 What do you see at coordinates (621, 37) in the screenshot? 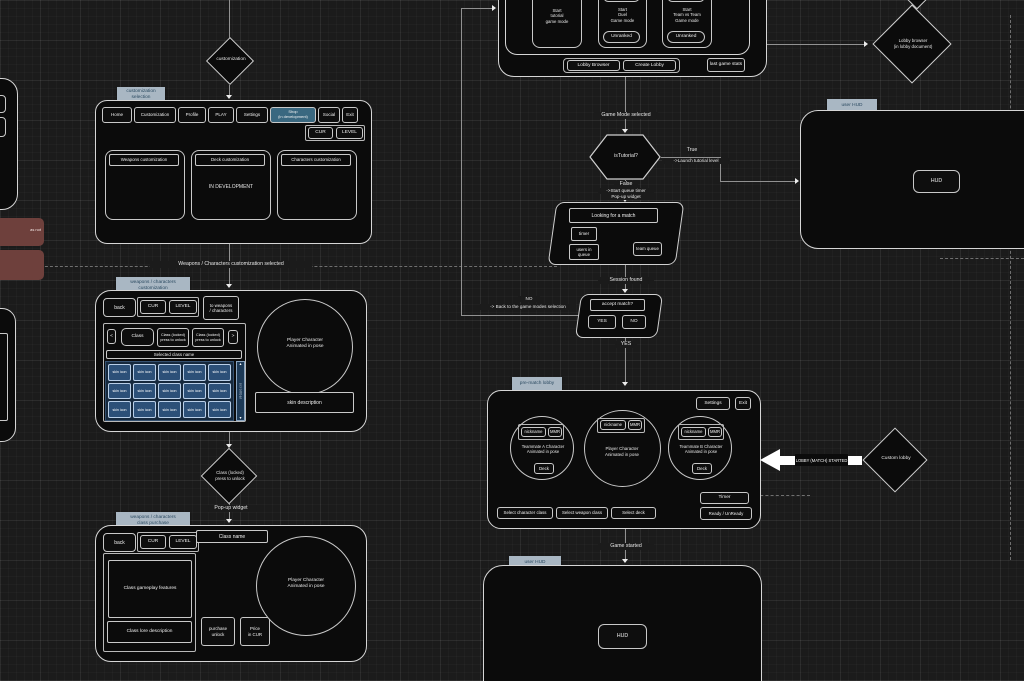
I see `duel-unranked-button: Unranked` at bounding box center [621, 37].